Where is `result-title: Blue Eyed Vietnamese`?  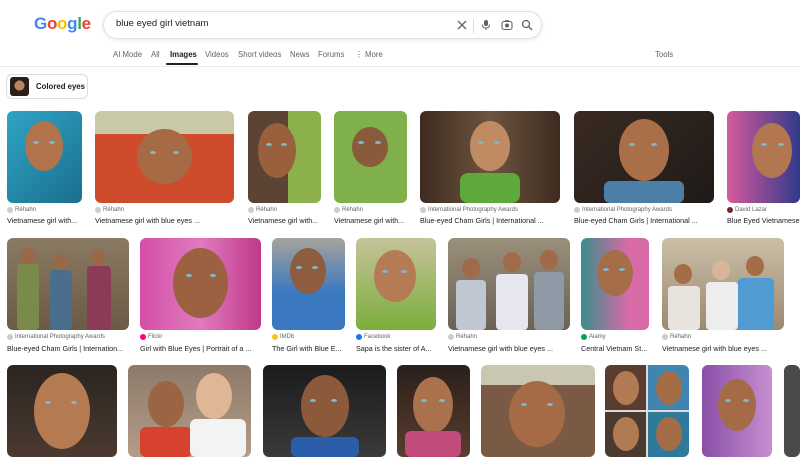
result-title: Blue Eyed Vietnamese is located at coordinates (763, 220).